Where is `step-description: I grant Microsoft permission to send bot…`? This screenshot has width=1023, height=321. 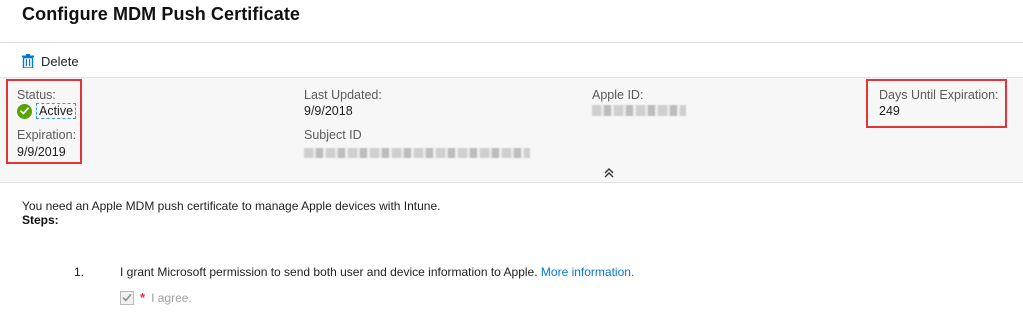
step-description: I grant Microsoft permission to send bot… is located at coordinates (329, 272).